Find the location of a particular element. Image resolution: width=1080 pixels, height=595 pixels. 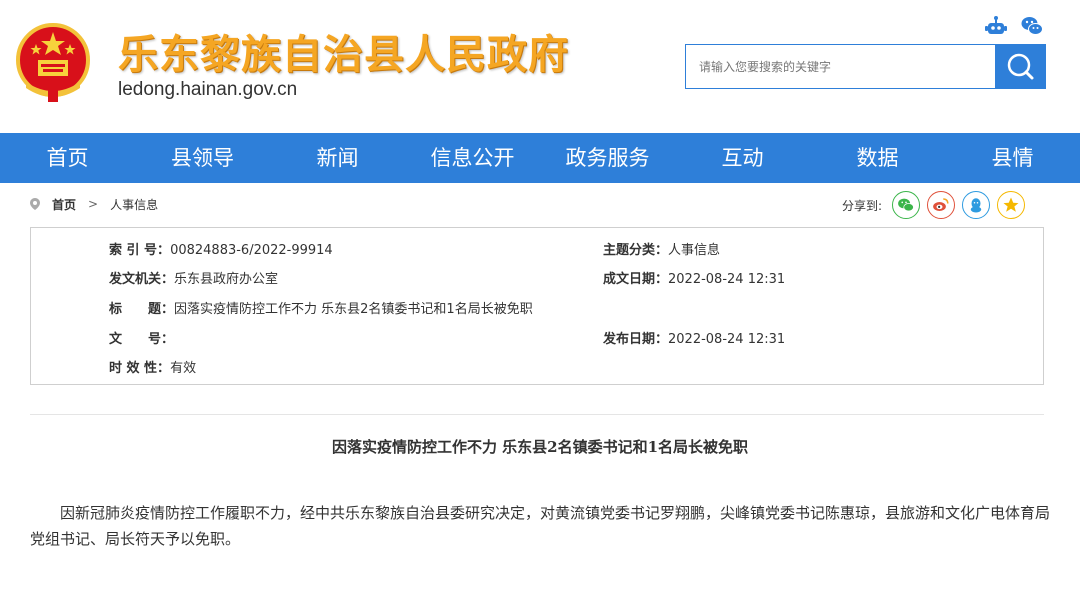

nav-item-info-disclosure: 信息公开 is located at coordinates (472, 158).